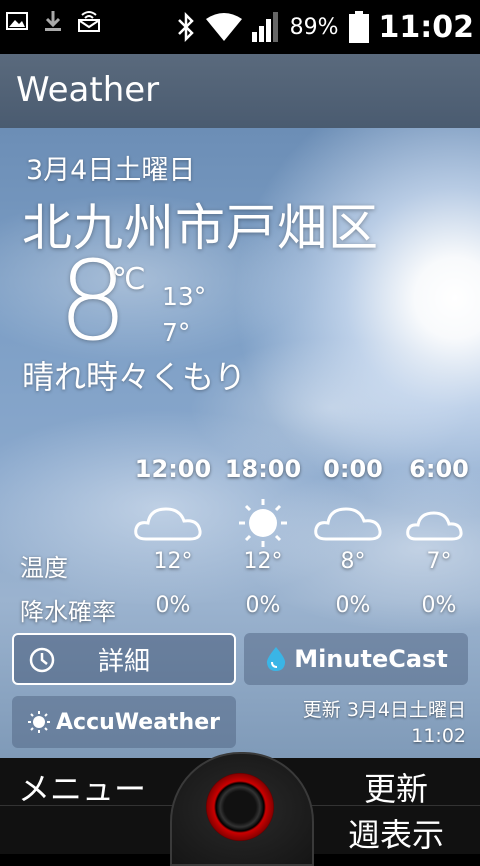 The height and width of the screenshot is (866, 480). Describe the element at coordinates (396, 787) in the screenshot. I see `refresh-button: 更新` at that location.